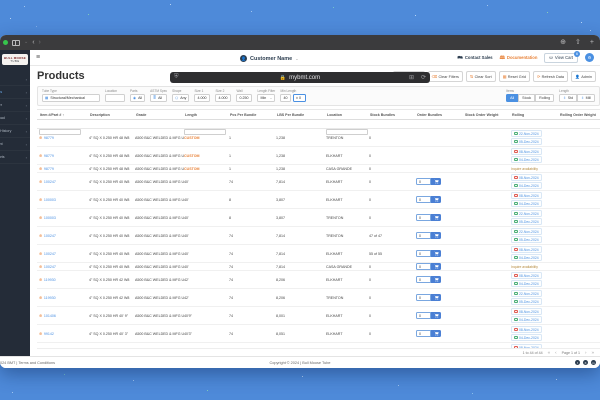 The image size is (600, 400). Describe the element at coordinates (15, 105) in the screenshot. I see `sidebar-item-quote-builder: Quote Builder ›` at that location.